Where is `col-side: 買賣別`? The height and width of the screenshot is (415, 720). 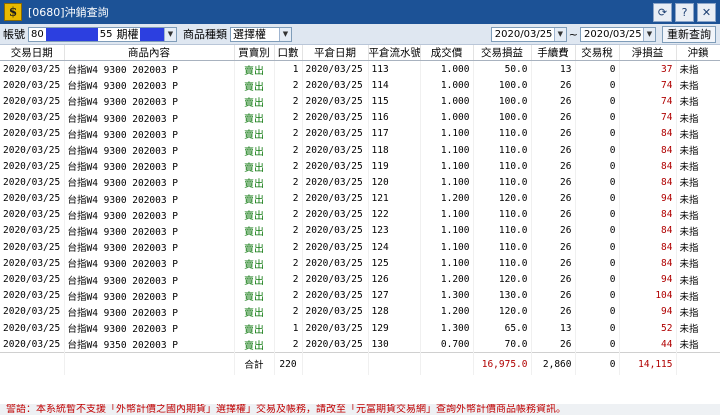
col-side: 買賣別 is located at coordinates (254, 53).